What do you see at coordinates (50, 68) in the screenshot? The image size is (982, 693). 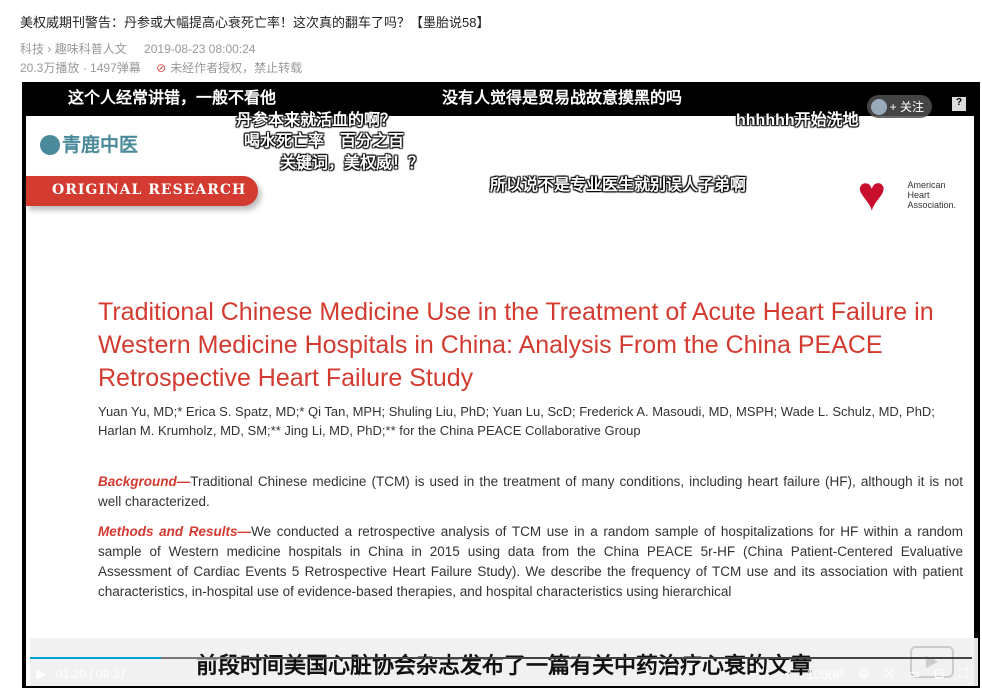 I see `view-count: 20.3万播放` at bounding box center [50, 68].